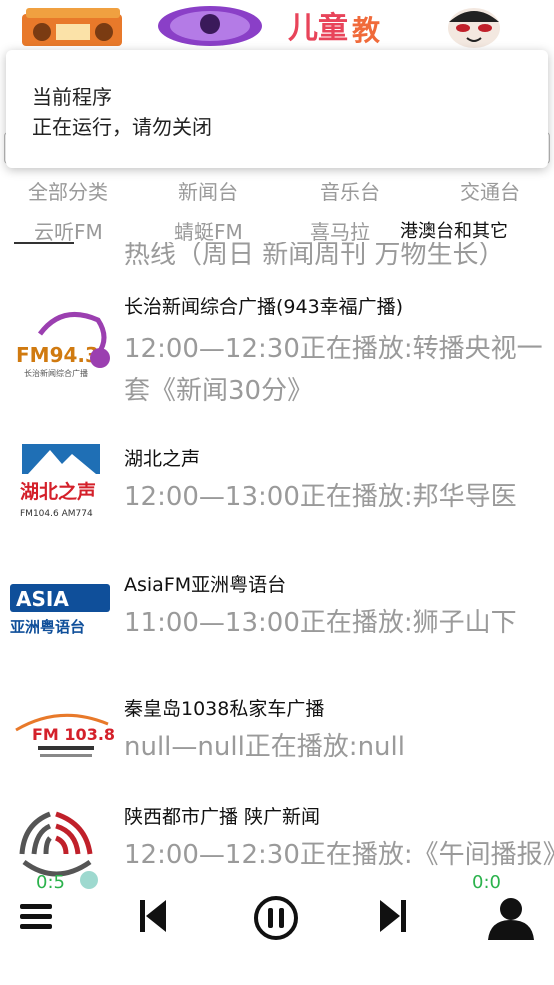  What do you see at coordinates (89, 880) in the screenshot?
I see `seek-handle` at bounding box center [89, 880].